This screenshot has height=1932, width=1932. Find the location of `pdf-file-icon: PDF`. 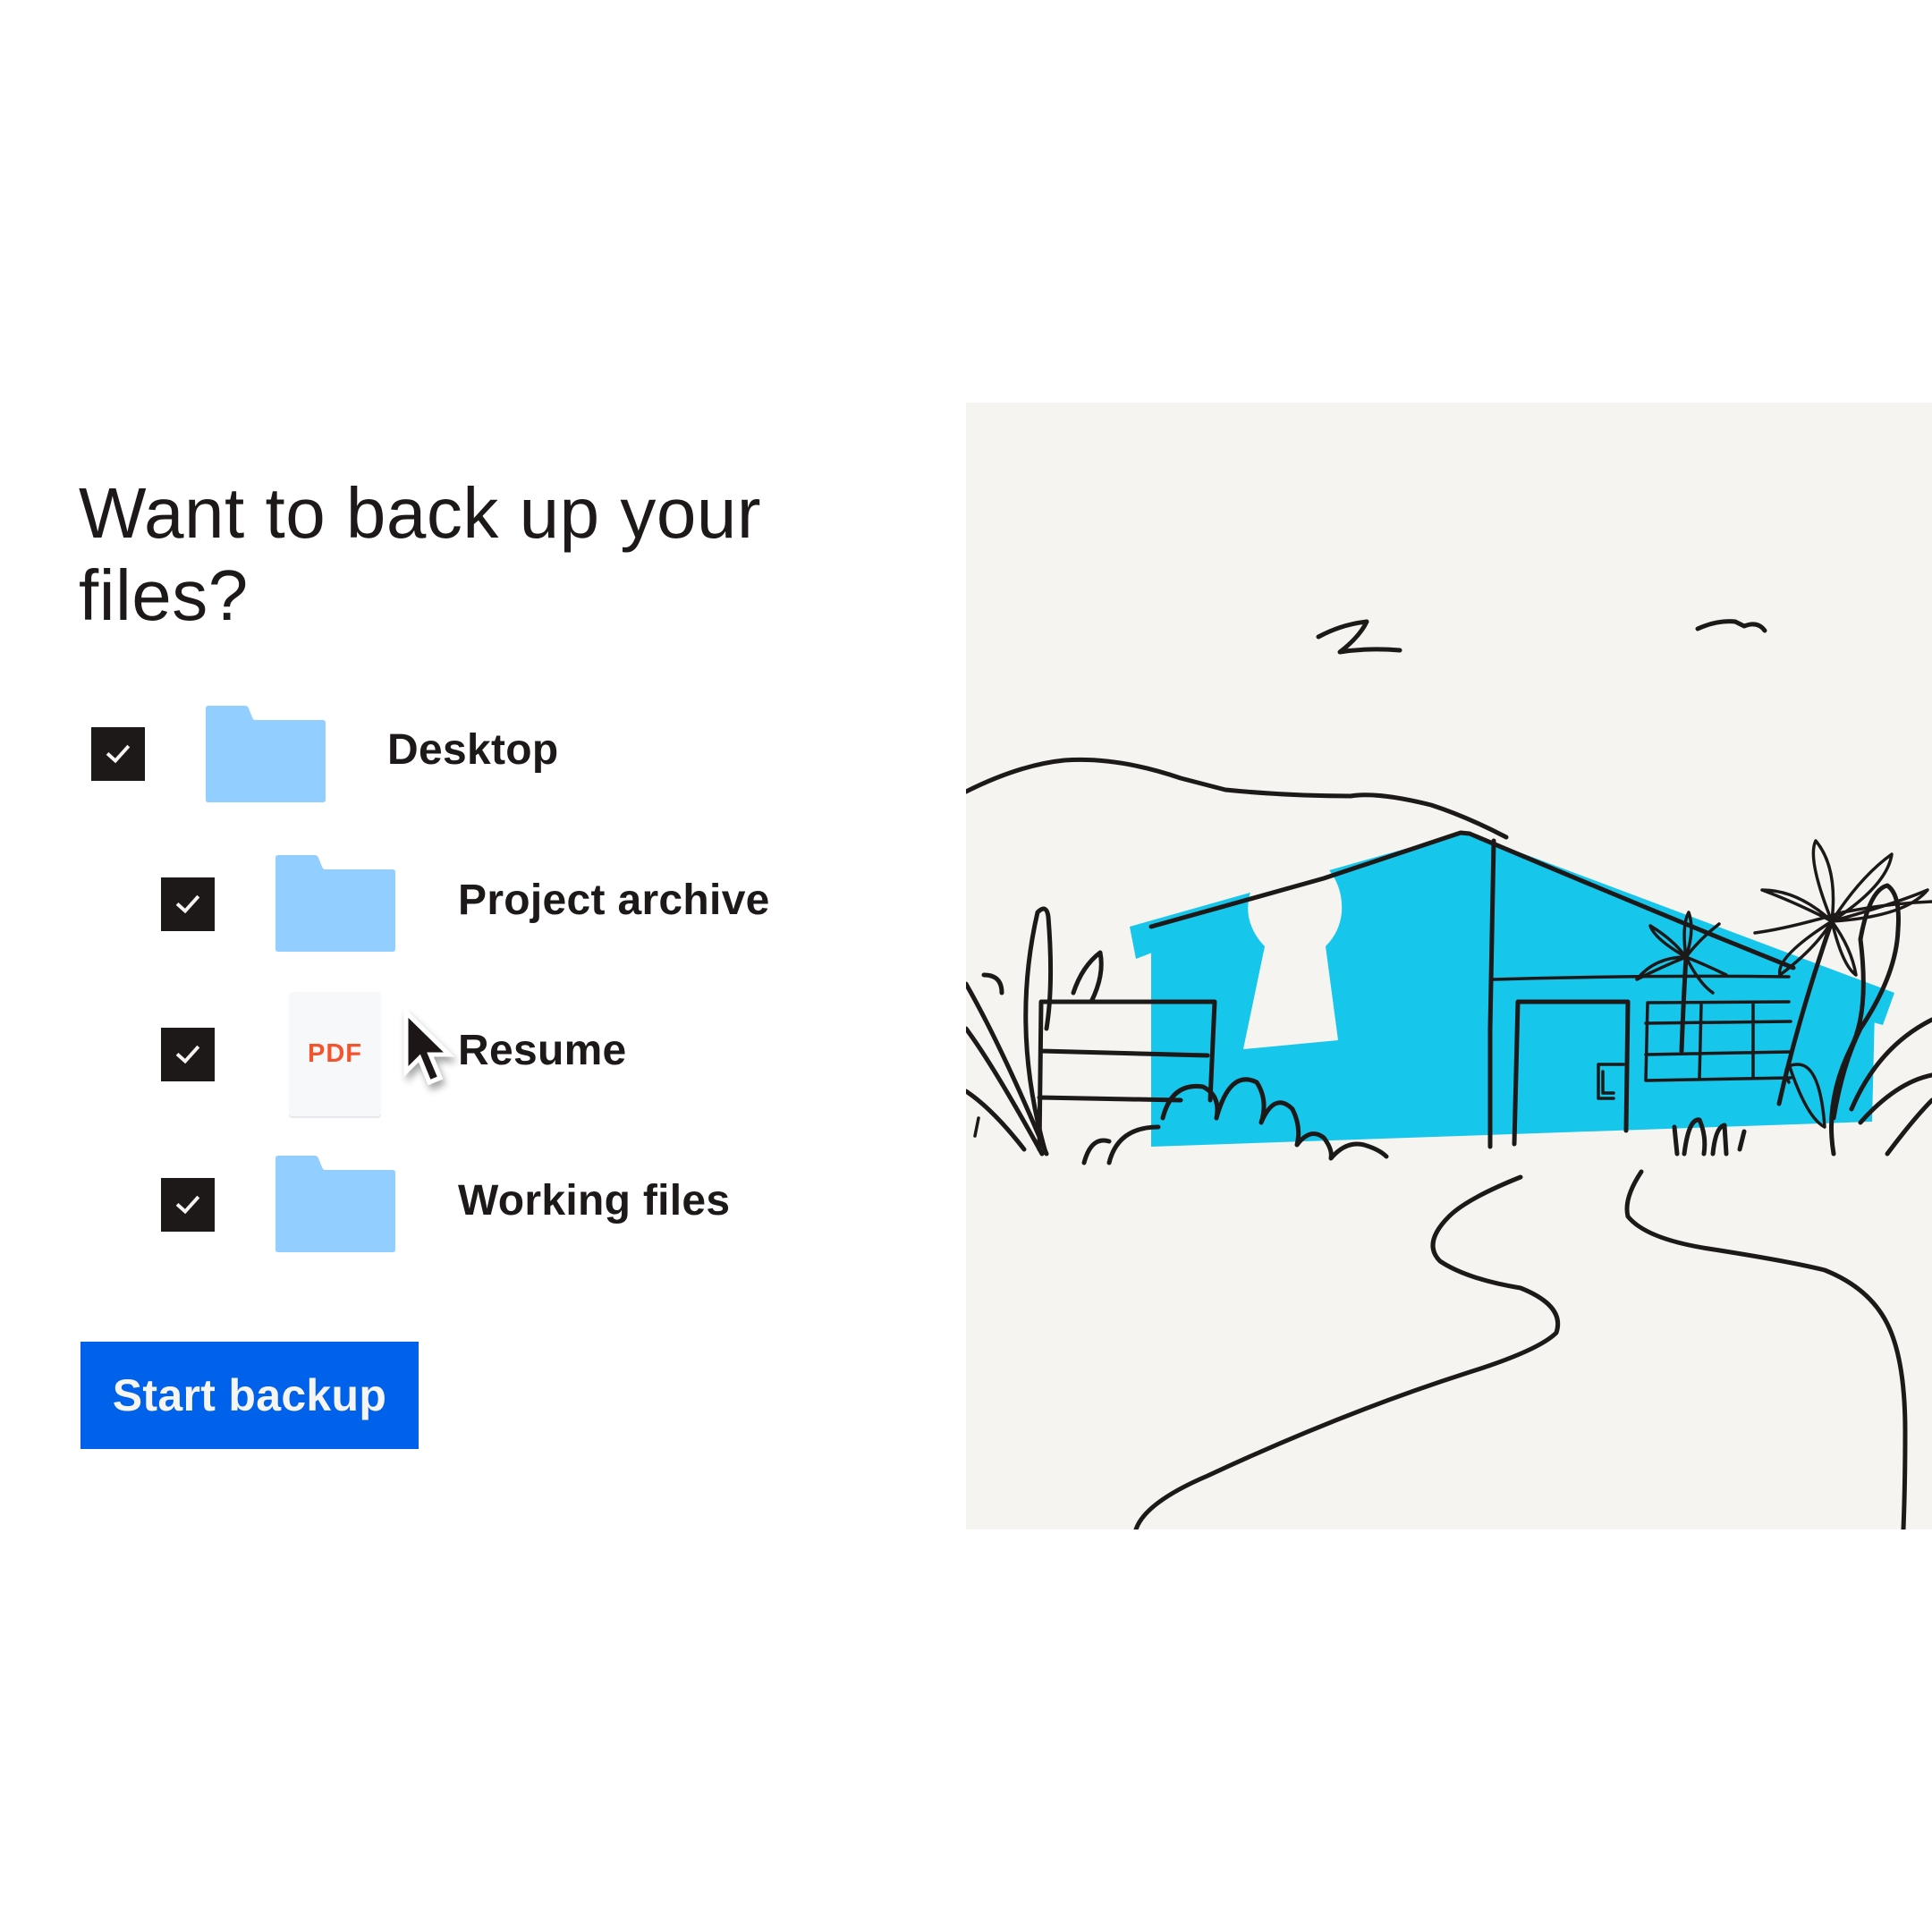

pdf-file-icon: PDF is located at coordinates (335, 1054).